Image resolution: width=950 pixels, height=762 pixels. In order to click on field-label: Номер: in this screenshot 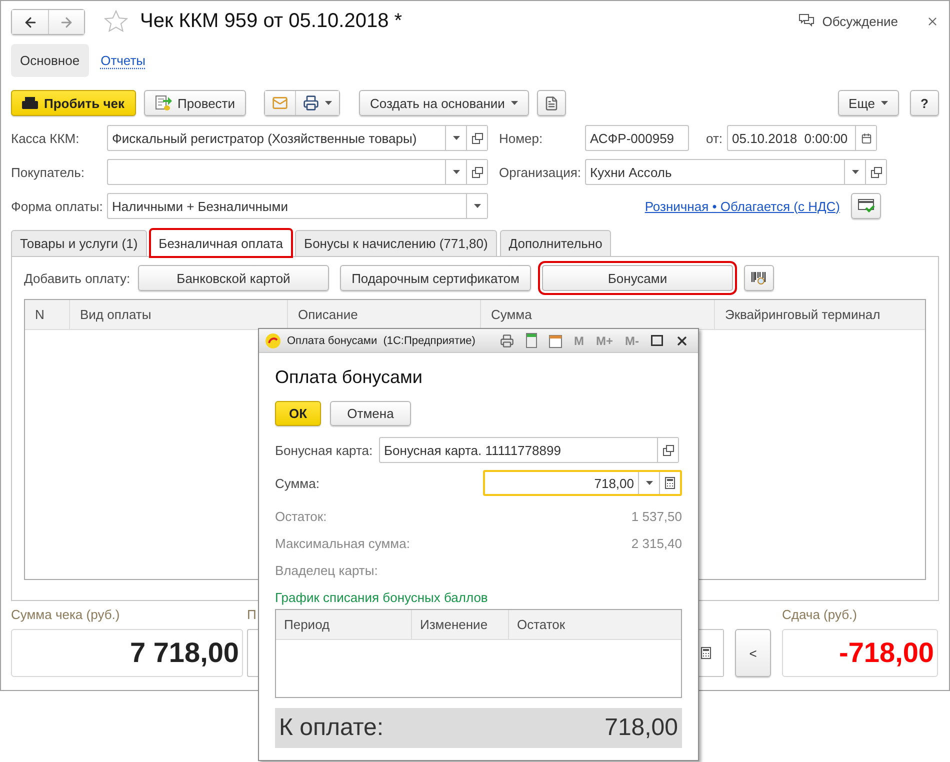, I will do `click(521, 138)`.